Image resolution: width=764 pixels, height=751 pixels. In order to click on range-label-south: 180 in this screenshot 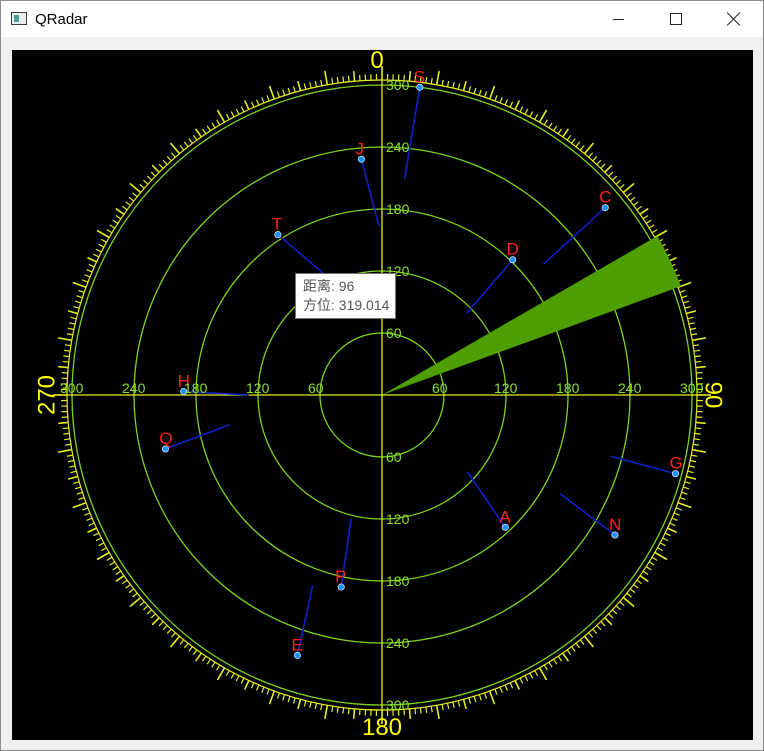, I will do `click(398, 581)`.